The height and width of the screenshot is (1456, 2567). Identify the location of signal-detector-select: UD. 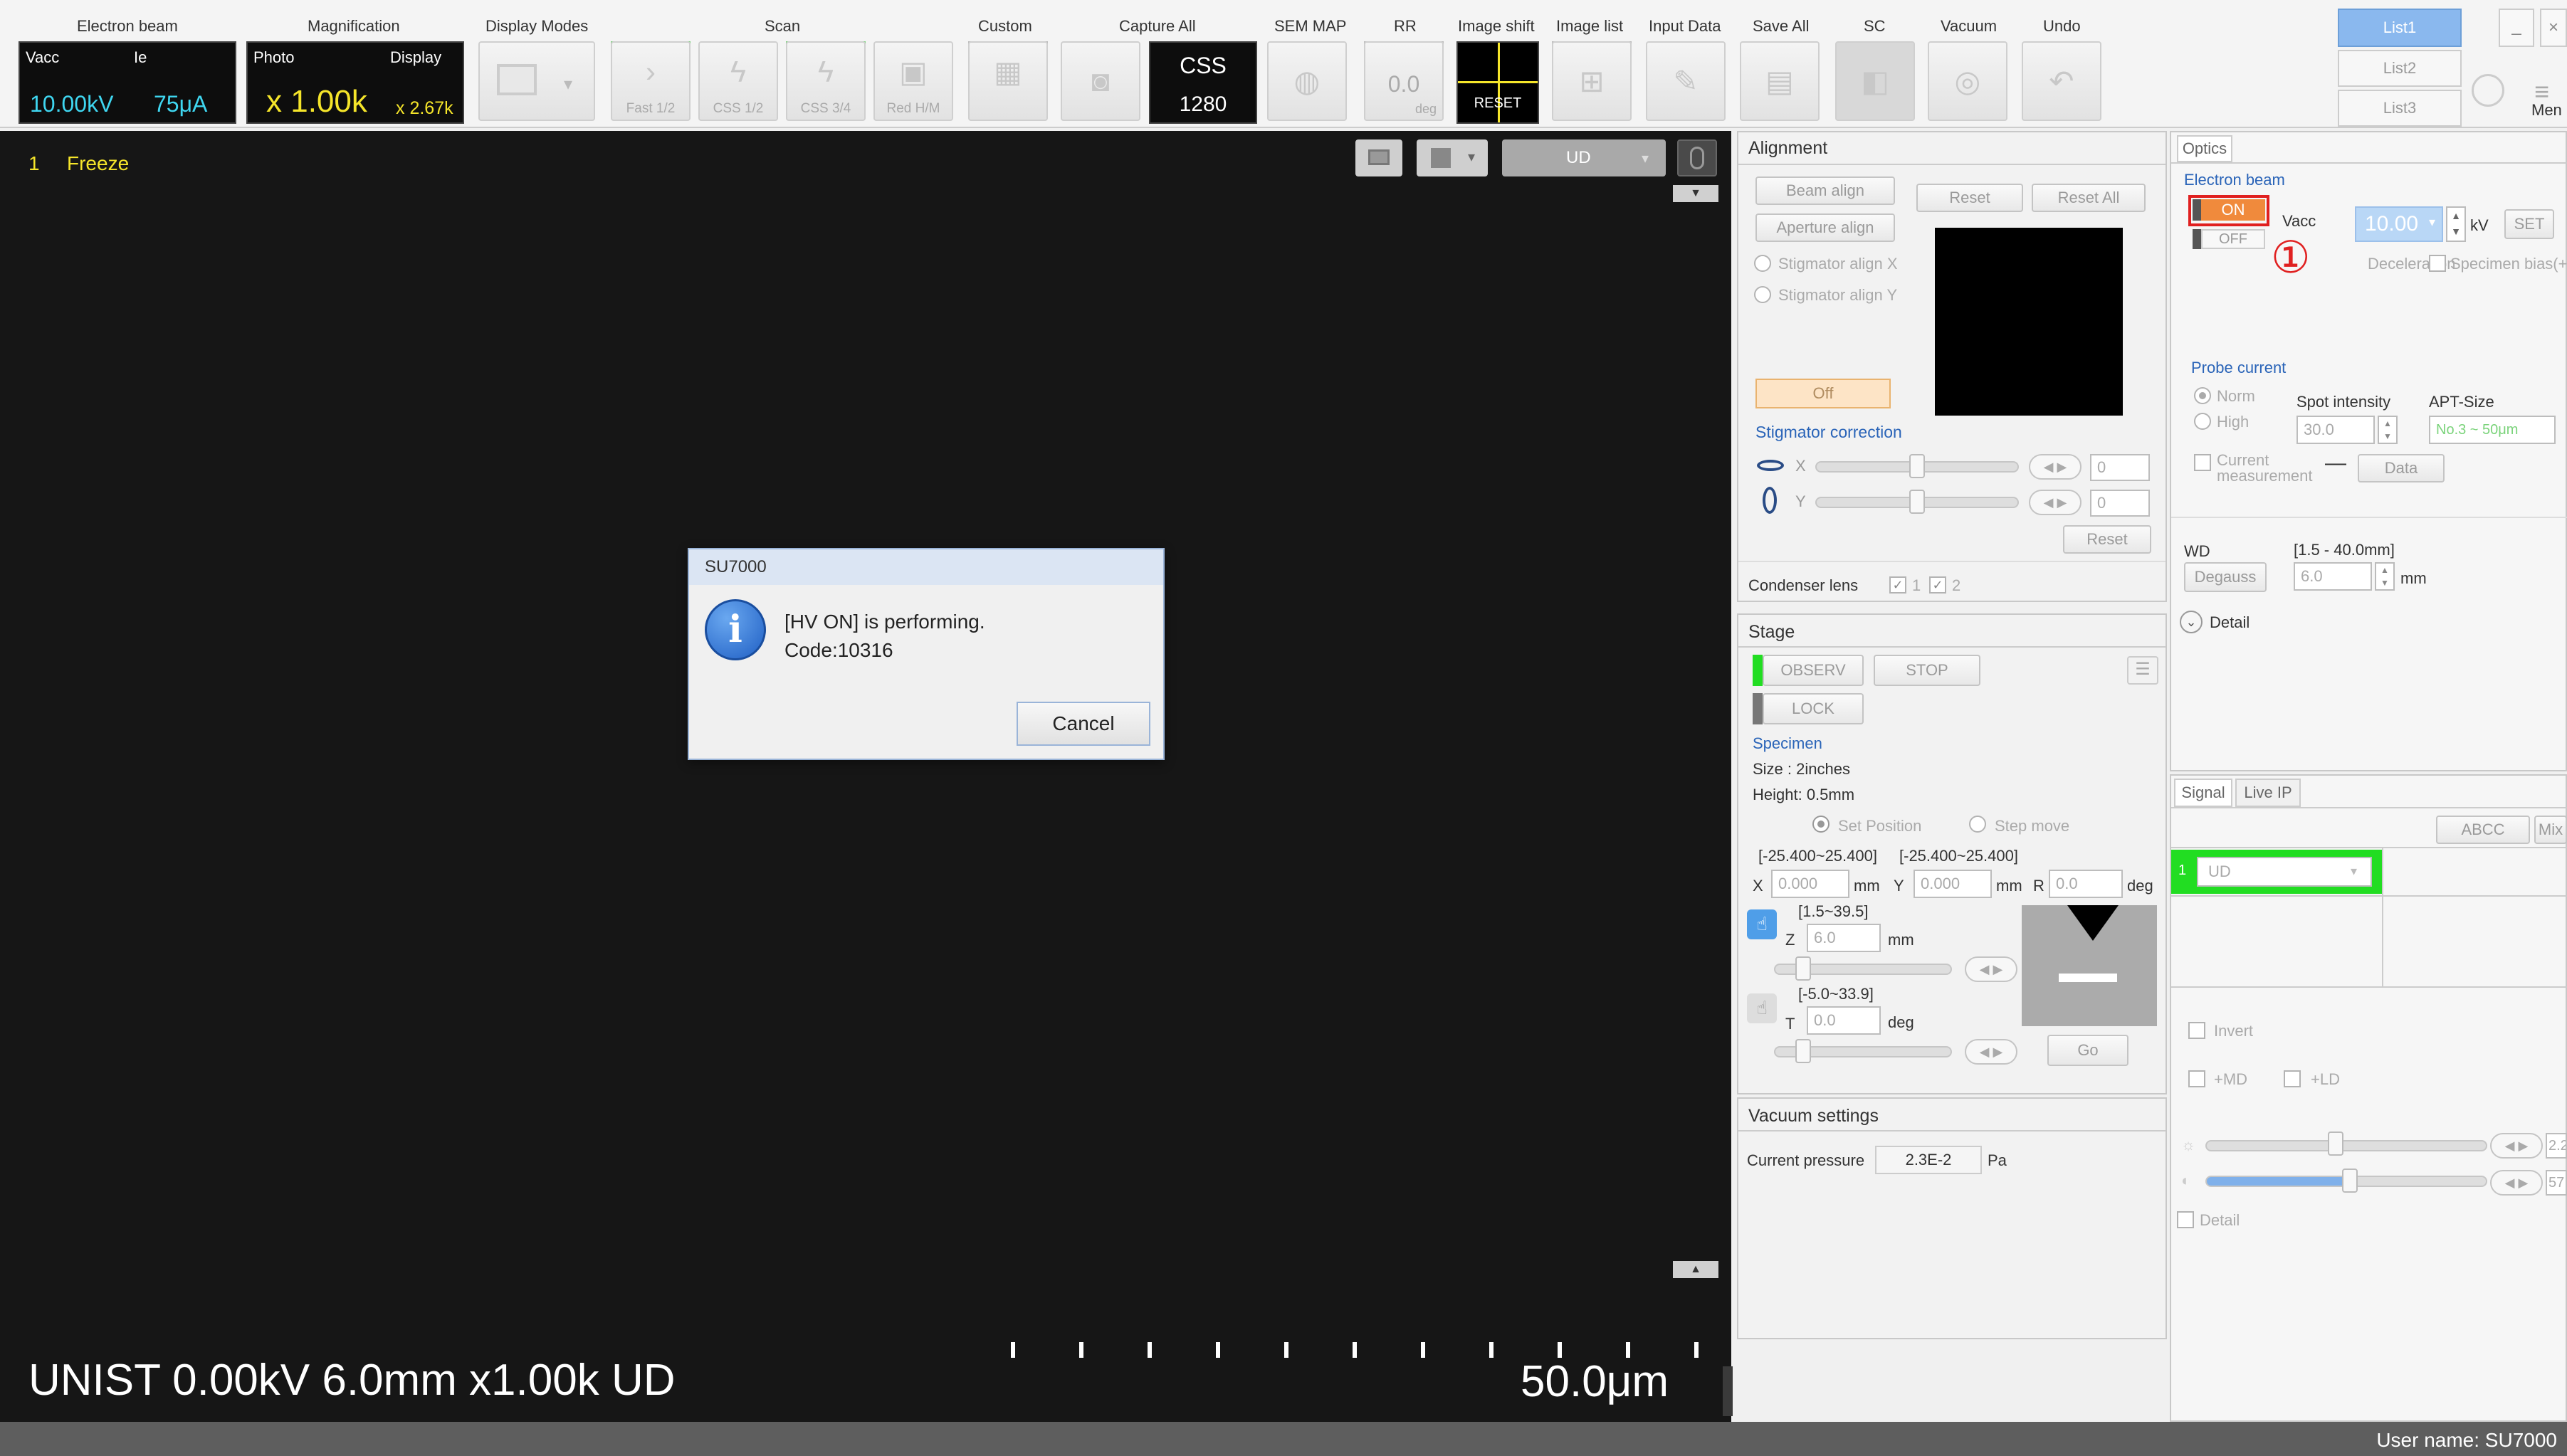
(2284, 872).